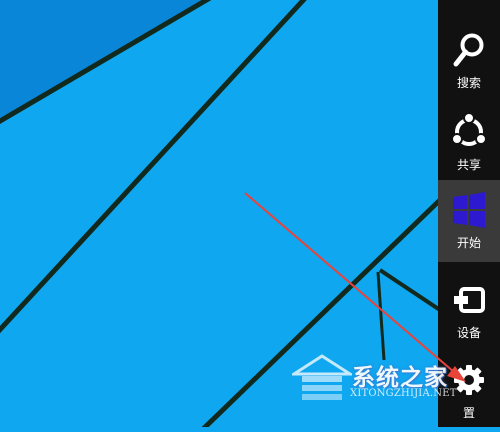 This screenshot has width=500, height=432. I want to click on charms-bar: 搜索 共享 开始 设备 置, so click(469, 213).